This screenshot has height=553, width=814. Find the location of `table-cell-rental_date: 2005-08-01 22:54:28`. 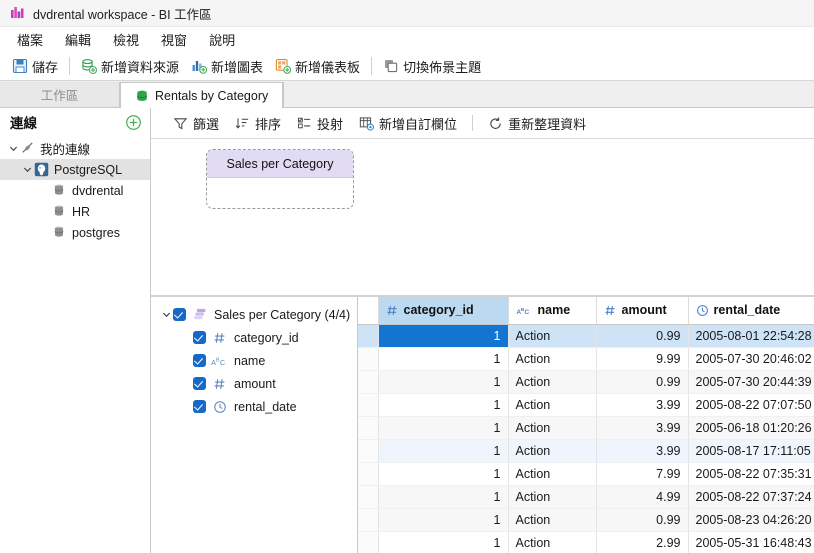

table-cell-rental_date: 2005-08-01 22:54:28 is located at coordinates (751, 336).